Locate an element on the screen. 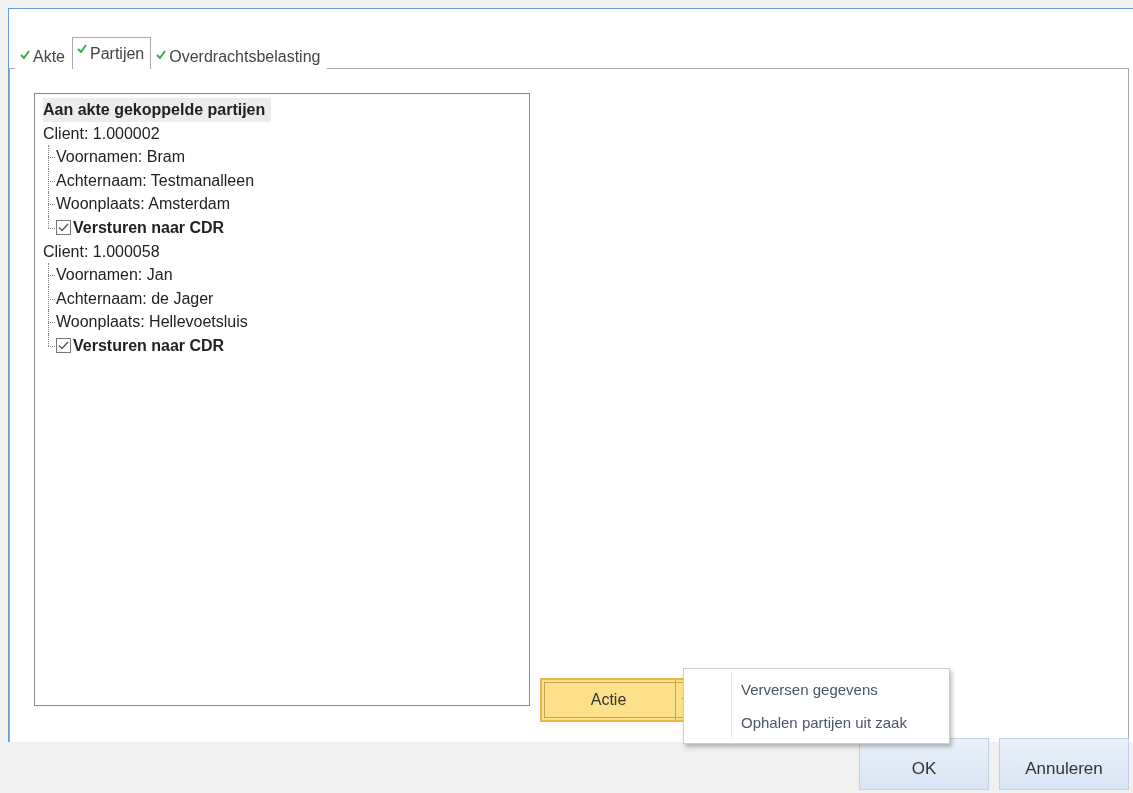 This screenshot has width=1133, height=793. dialog-button: OK is located at coordinates (924, 764).